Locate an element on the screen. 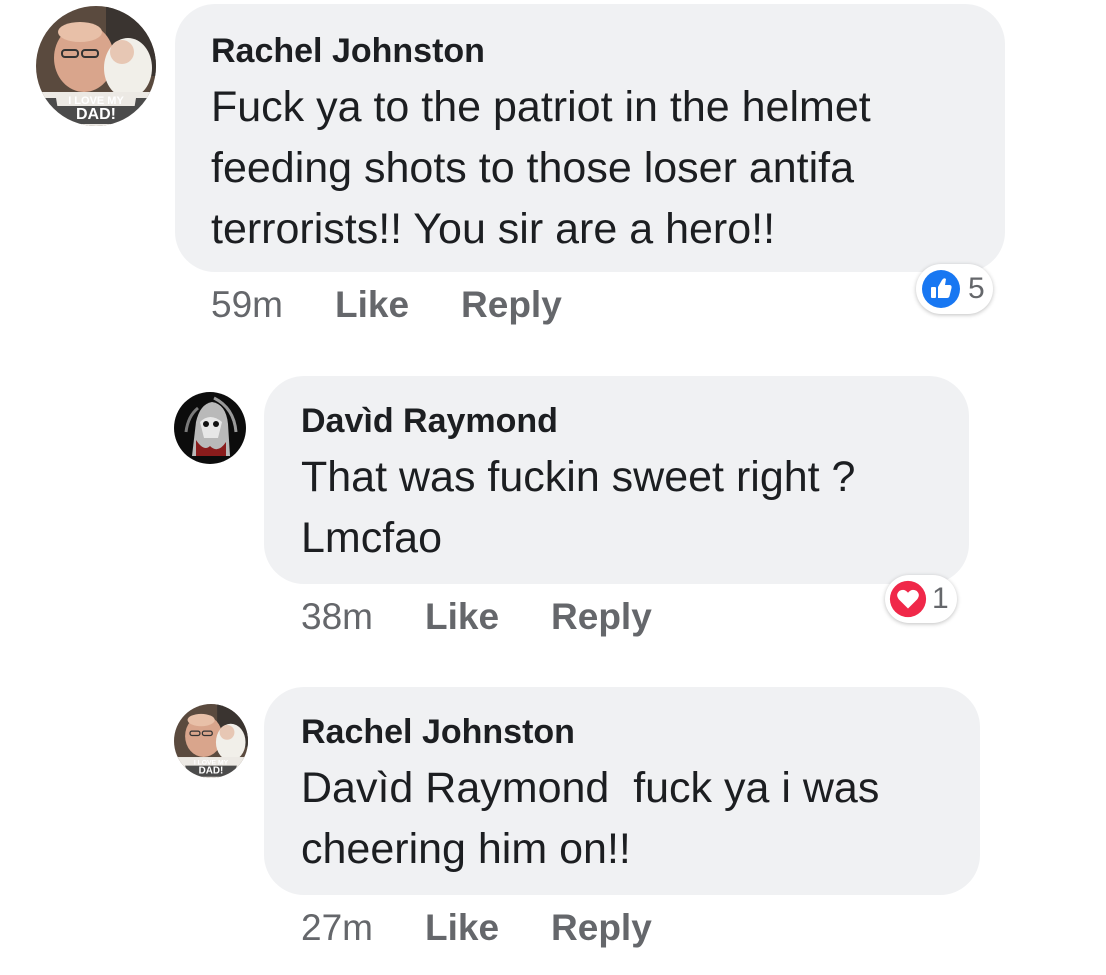 This screenshot has width=1106, height=975. avatar-photo is located at coordinates (210, 428).